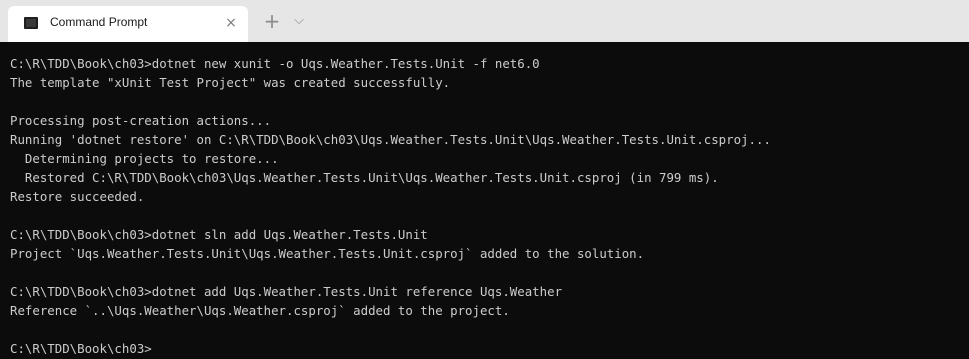 The height and width of the screenshot is (359, 969). I want to click on command-prompt-icon, so click(31, 23).